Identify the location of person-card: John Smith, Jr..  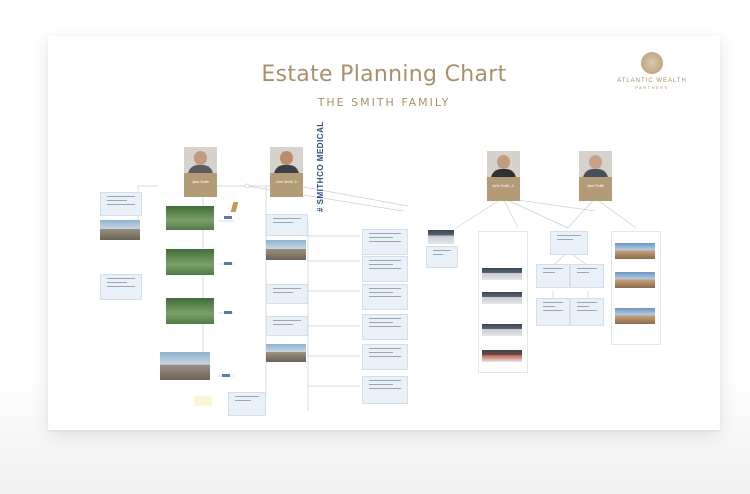
(503, 176).